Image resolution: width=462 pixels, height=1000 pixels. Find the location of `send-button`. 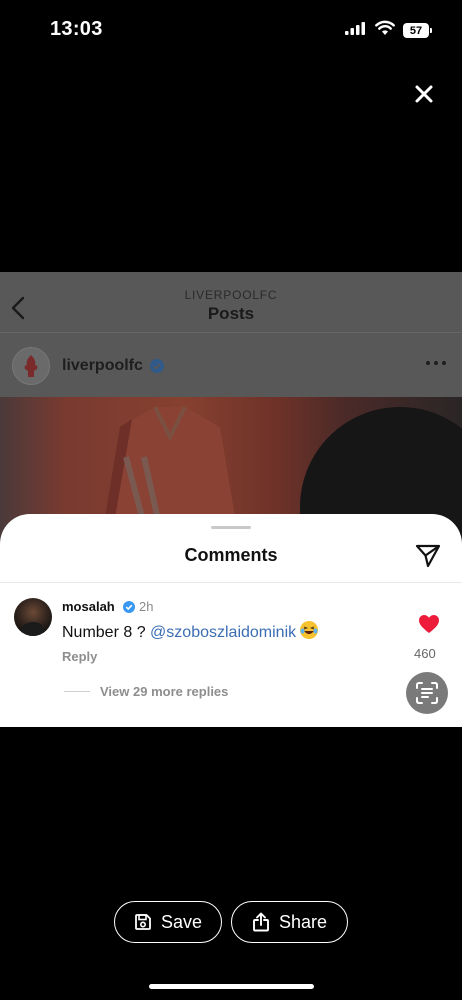

send-button is located at coordinates (428, 556).